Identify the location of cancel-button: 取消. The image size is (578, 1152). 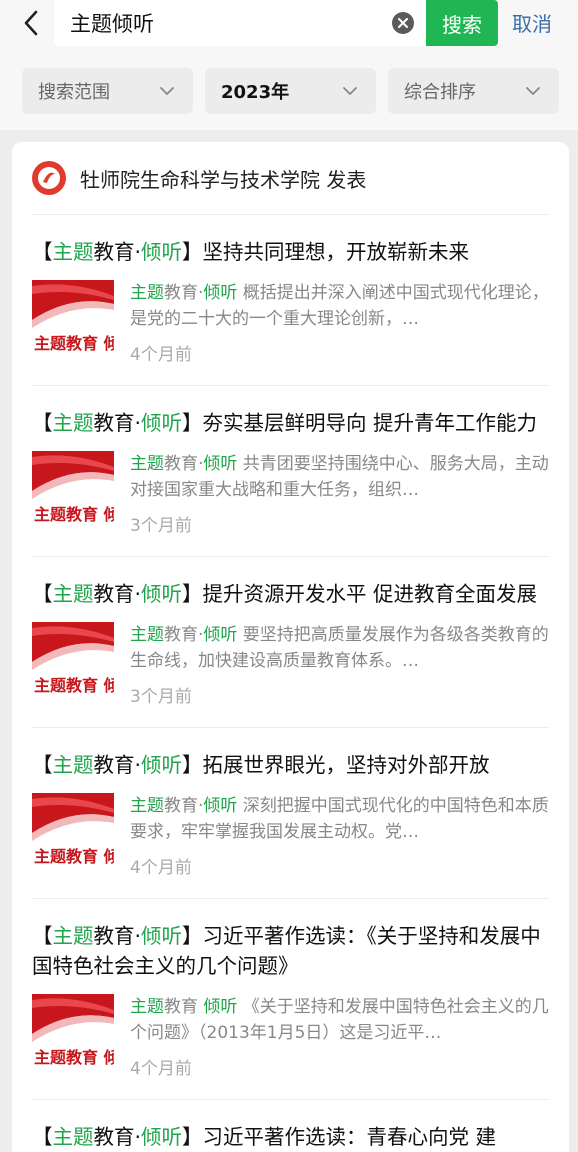
(532, 22).